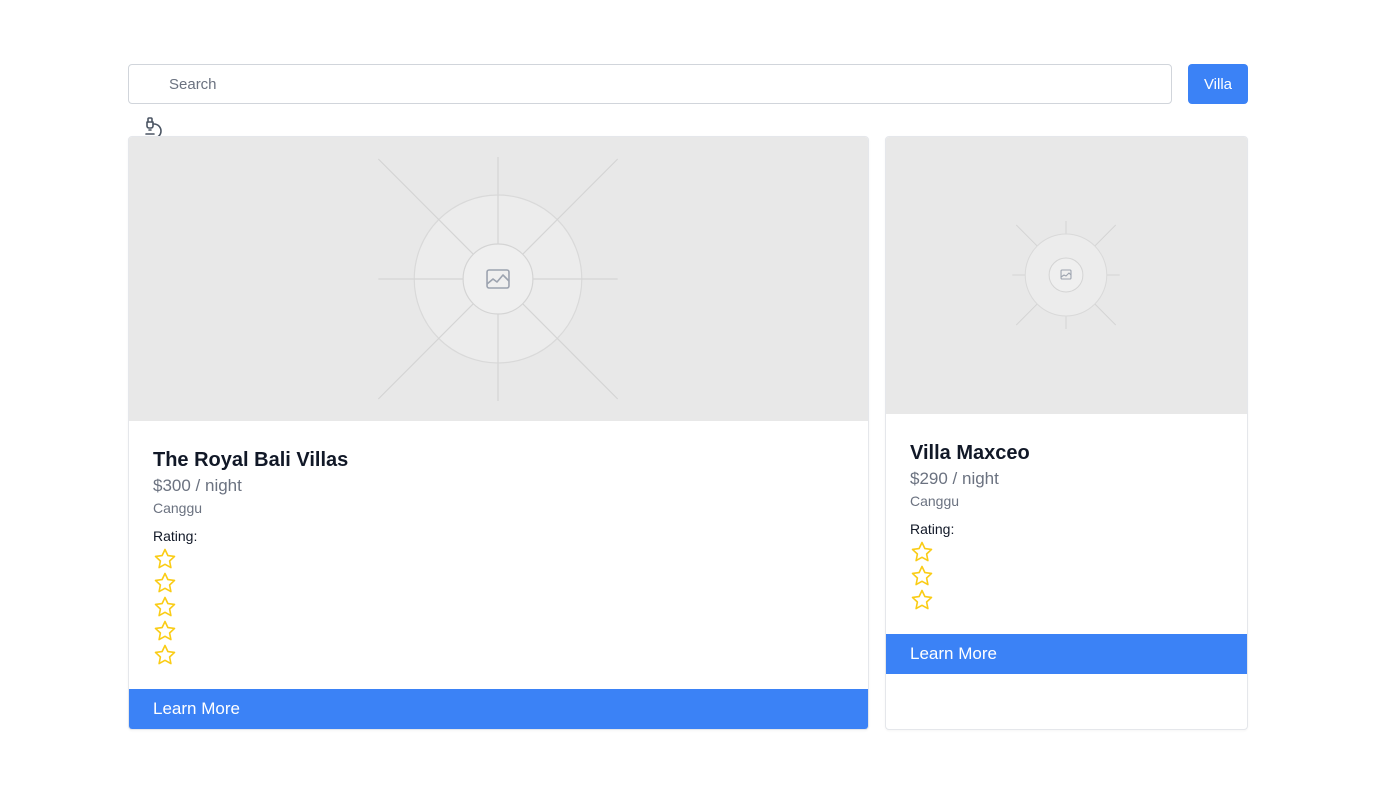 The width and height of the screenshot is (1376, 794). I want to click on listing-price: $290 / night, so click(954, 478).